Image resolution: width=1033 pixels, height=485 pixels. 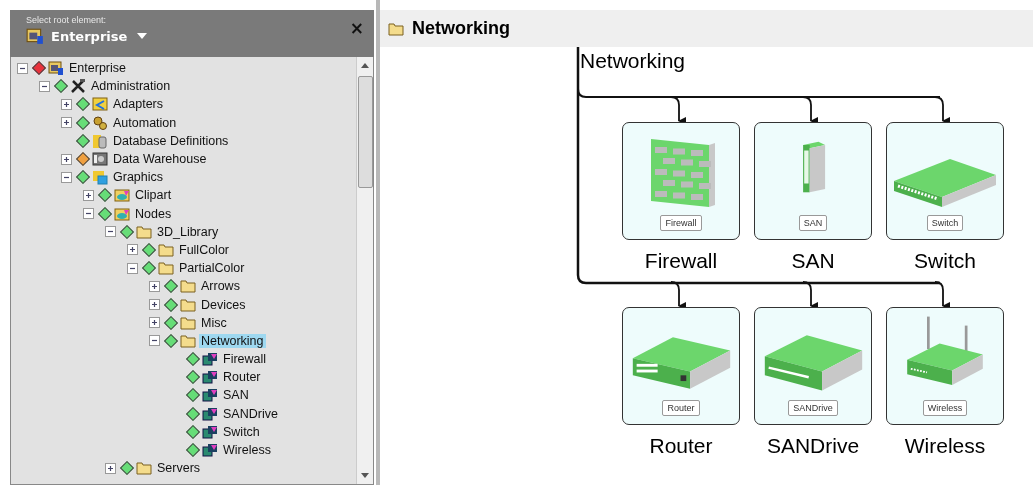 I want to click on tree-item: Wireless, so click(x=247, y=450).